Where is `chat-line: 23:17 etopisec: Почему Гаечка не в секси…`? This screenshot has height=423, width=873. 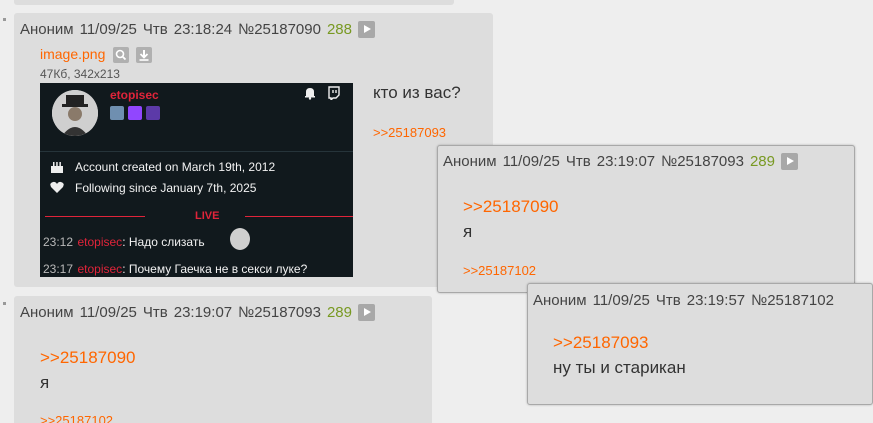
chat-line: 23:17 etopisec: Почему Гаечка не в секси… is located at coordinates (175, 269).